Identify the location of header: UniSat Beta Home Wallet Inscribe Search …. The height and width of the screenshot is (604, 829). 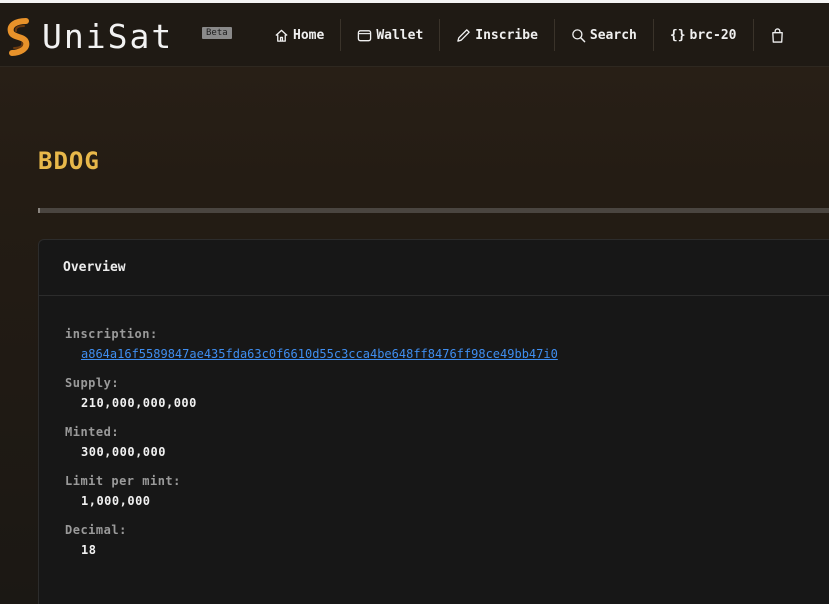
(414, 35).